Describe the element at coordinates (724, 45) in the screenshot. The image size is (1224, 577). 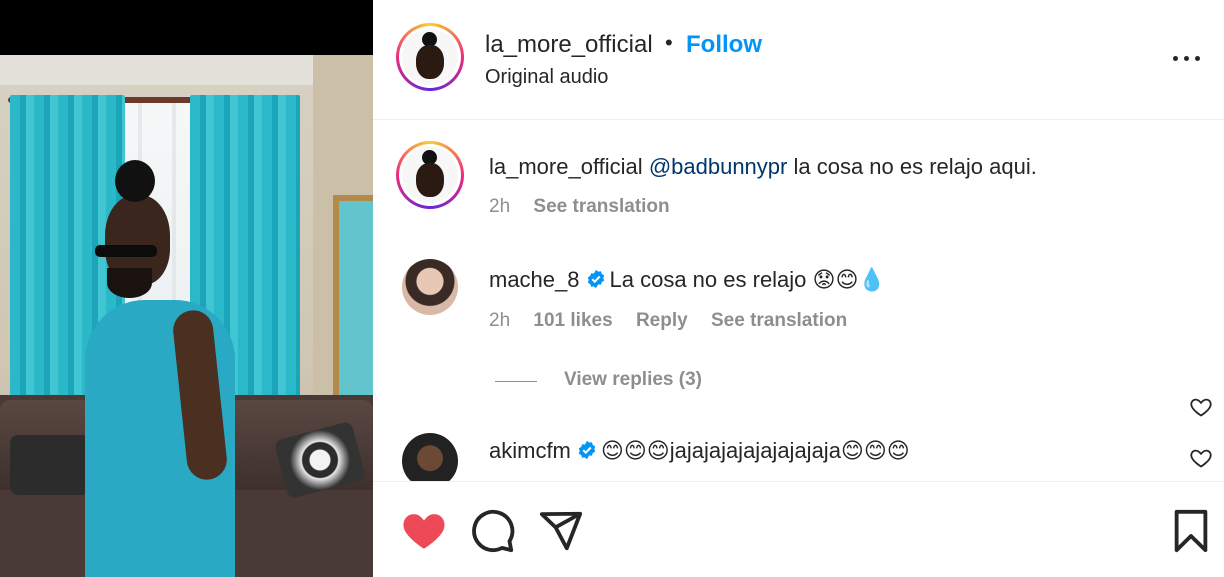
I see `follow-button: Follow` at that location.